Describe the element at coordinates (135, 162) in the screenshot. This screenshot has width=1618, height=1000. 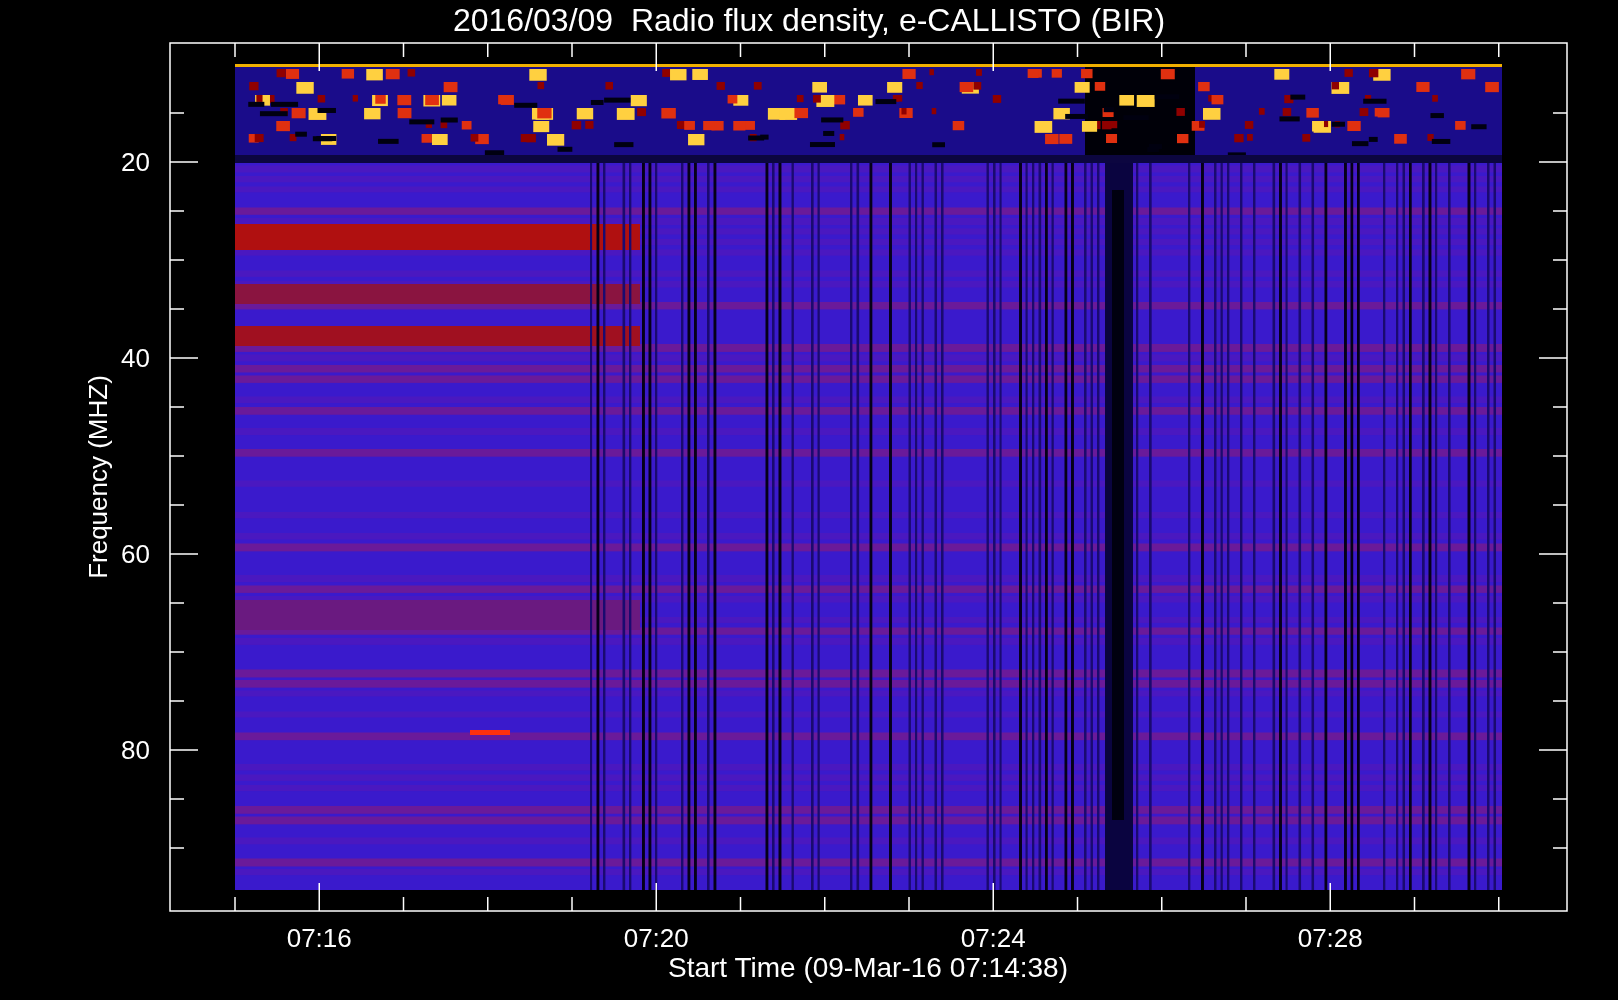
I see `tick-label: 20` at that location.